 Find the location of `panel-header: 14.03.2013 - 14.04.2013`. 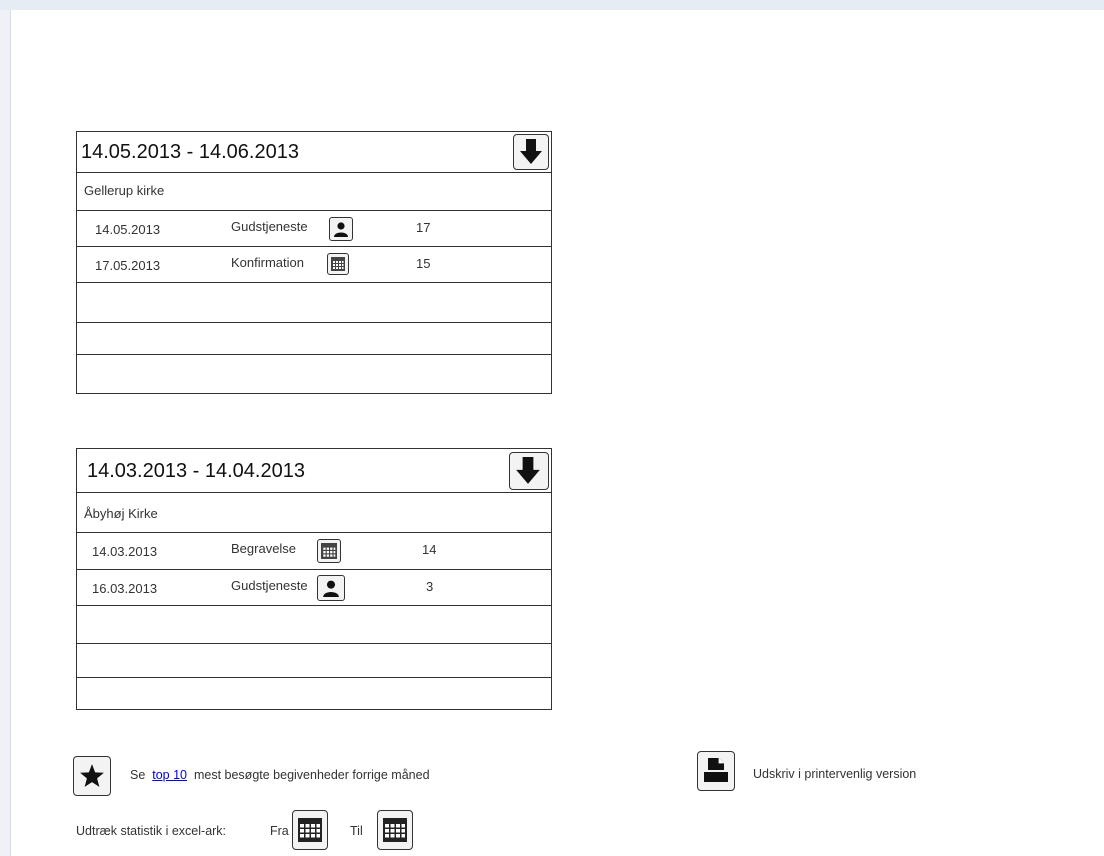

panel-header: 14.03.2013 - 14.04.2013 is located at coordinates (314, 471).